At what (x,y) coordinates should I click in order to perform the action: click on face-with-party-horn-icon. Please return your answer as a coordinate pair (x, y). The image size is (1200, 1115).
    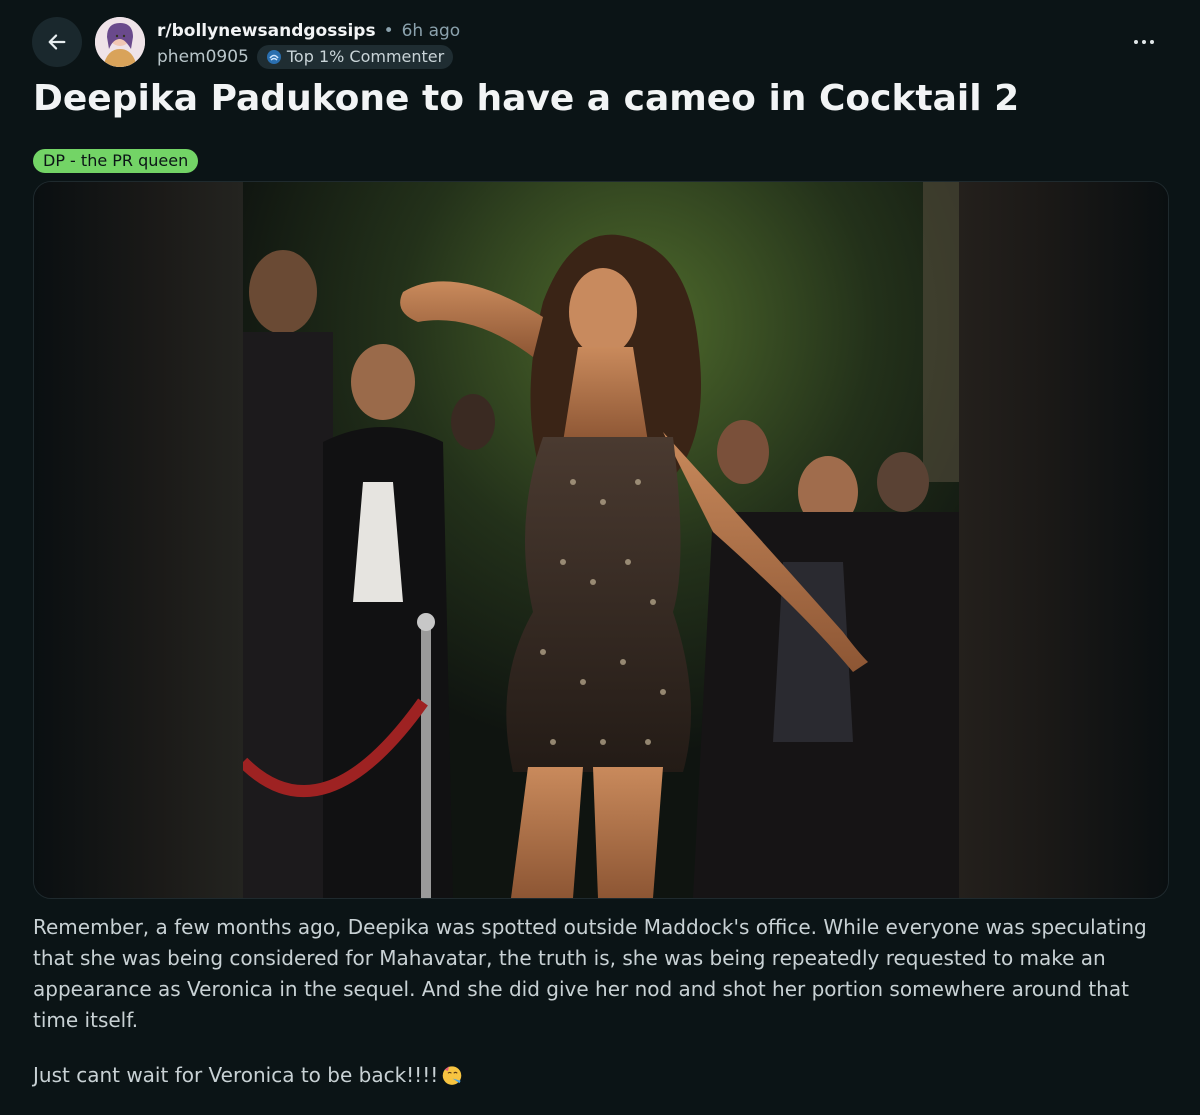
    Looking at the image, I should click on (452, 1075).